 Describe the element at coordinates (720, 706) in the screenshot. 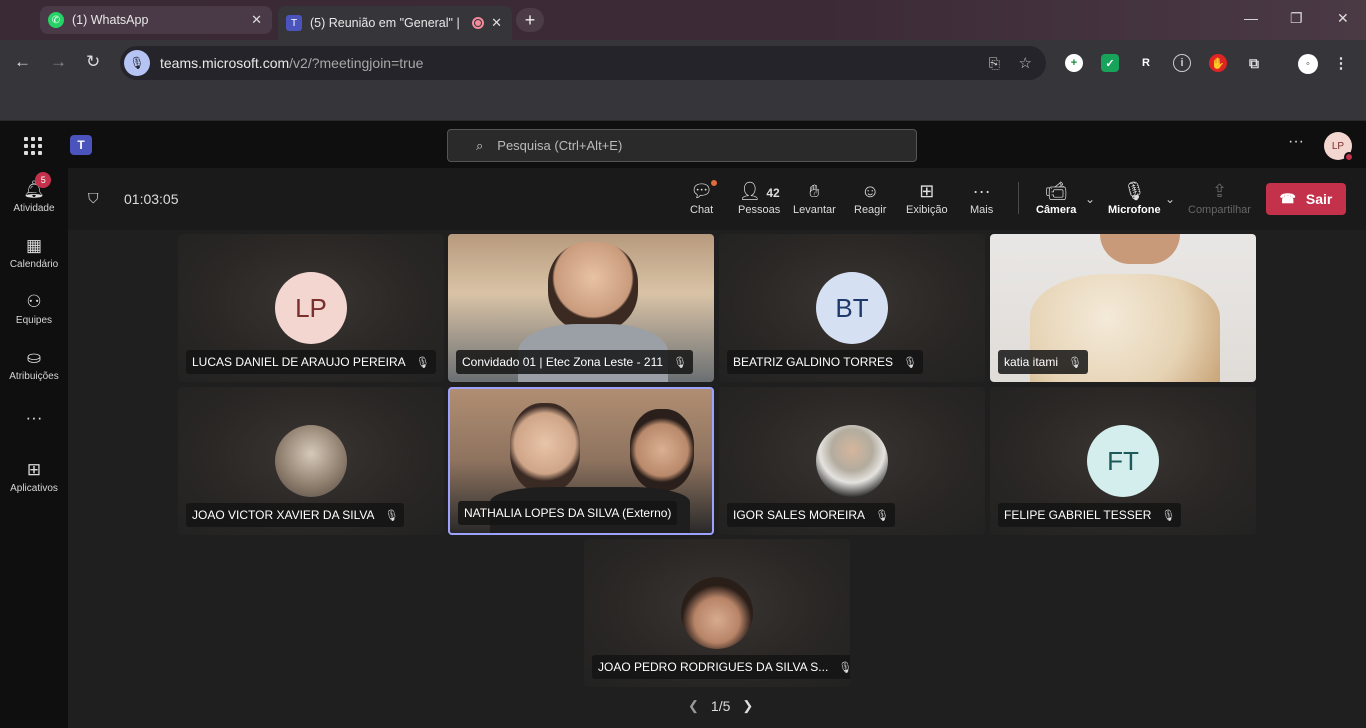

I see `page-indicator: 1/5` at that location.